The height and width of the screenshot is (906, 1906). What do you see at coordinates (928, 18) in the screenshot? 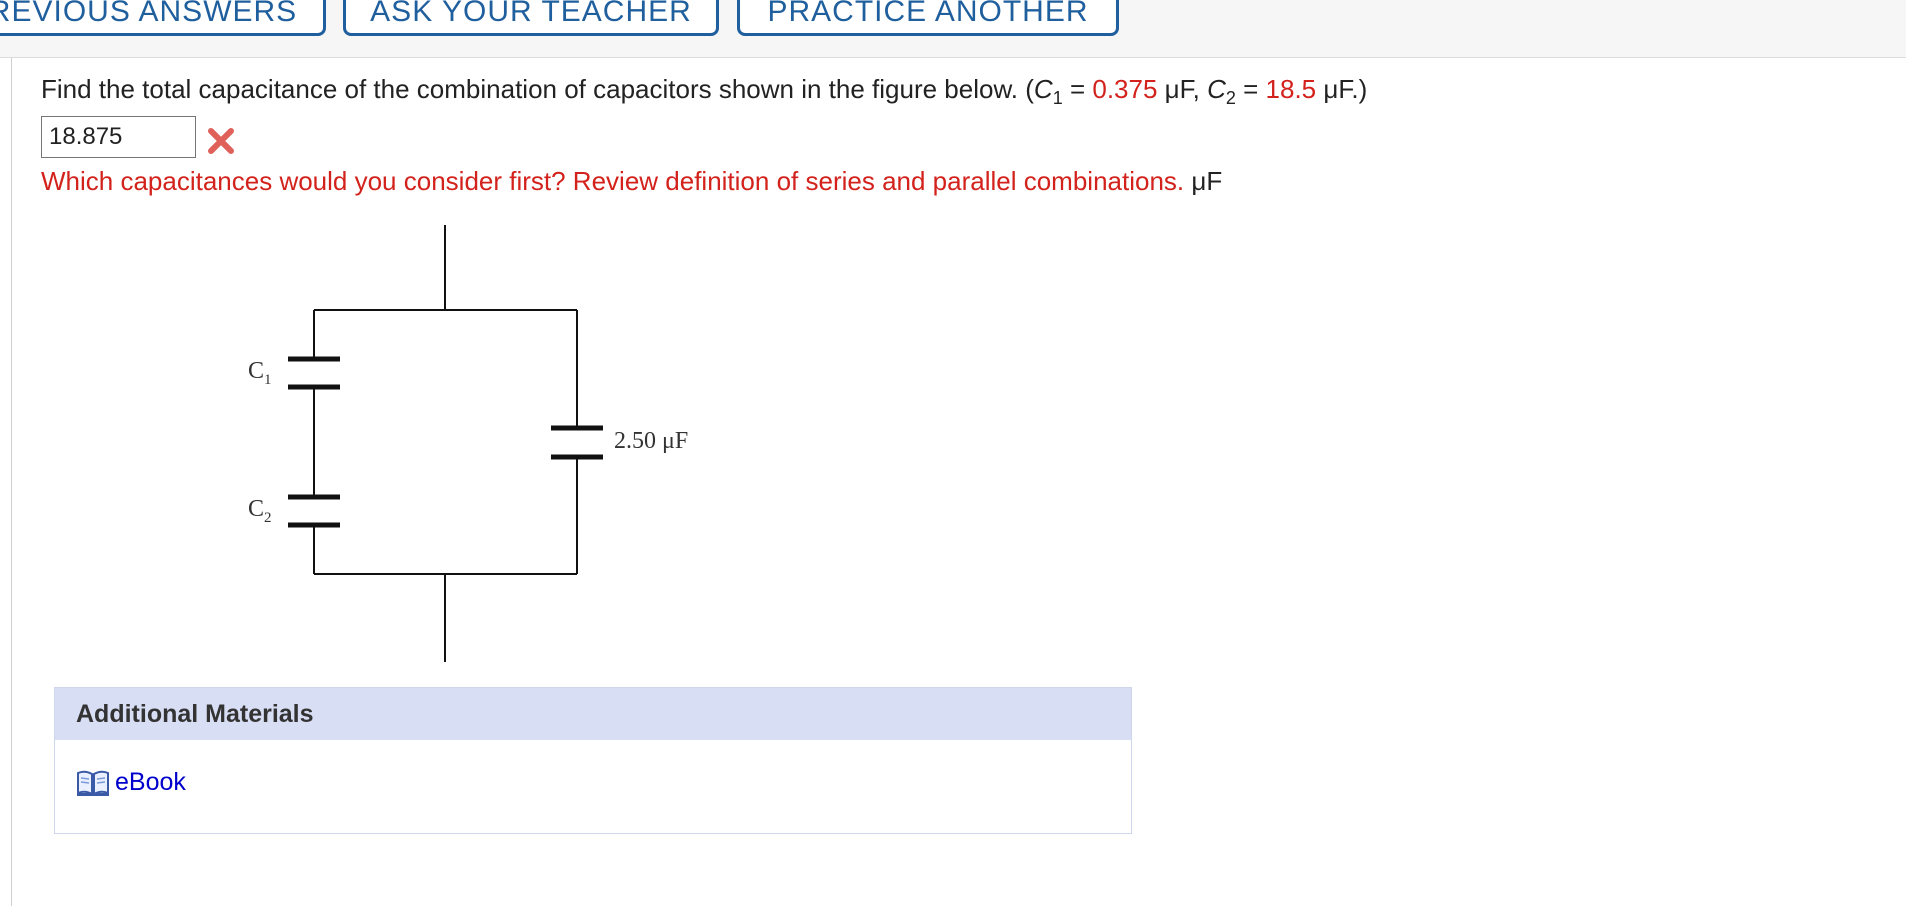
I see `practice-another-button: PRACTICE ANOTHER` at bounding box center [928, 18].